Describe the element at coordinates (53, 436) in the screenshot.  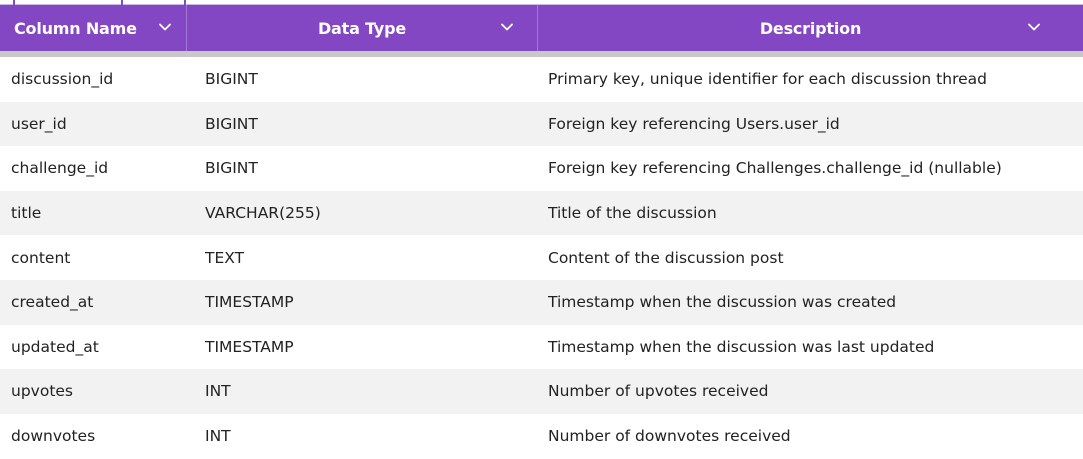
I see `column-name-cell: downvotes` at that location.